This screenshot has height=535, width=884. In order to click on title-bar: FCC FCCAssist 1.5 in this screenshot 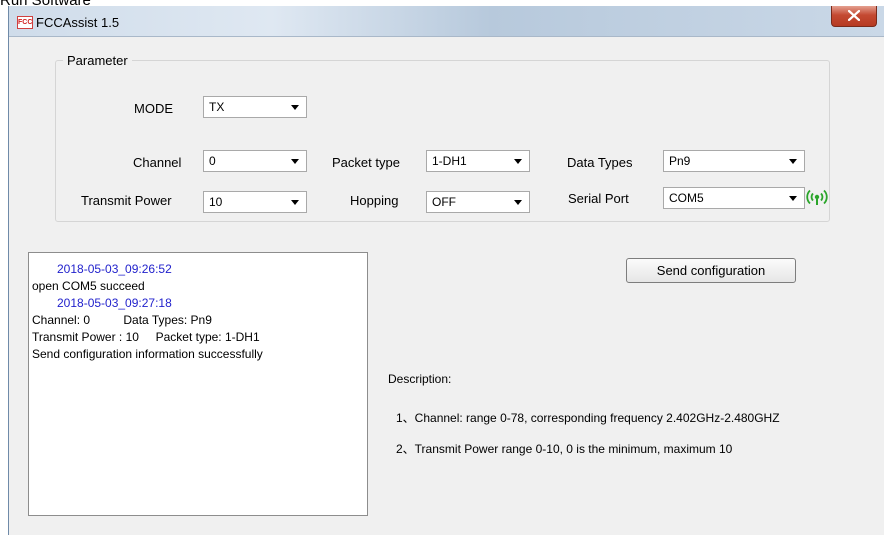, I will do `click(446, 21)`.